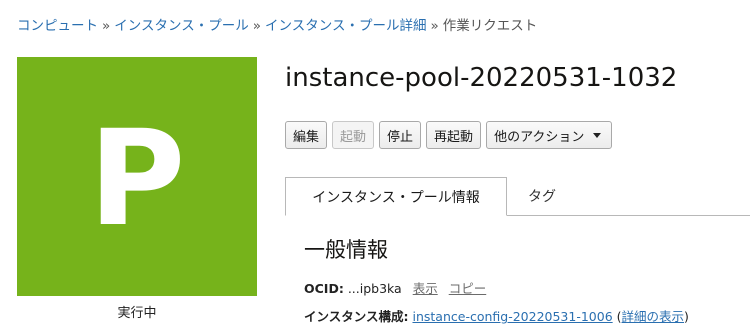 Image resolution: width=750 pixels, height=329 pixels. Describe the element at coordinates (597, 135) in the screenshot. I see `caret-down-icon` at that location.